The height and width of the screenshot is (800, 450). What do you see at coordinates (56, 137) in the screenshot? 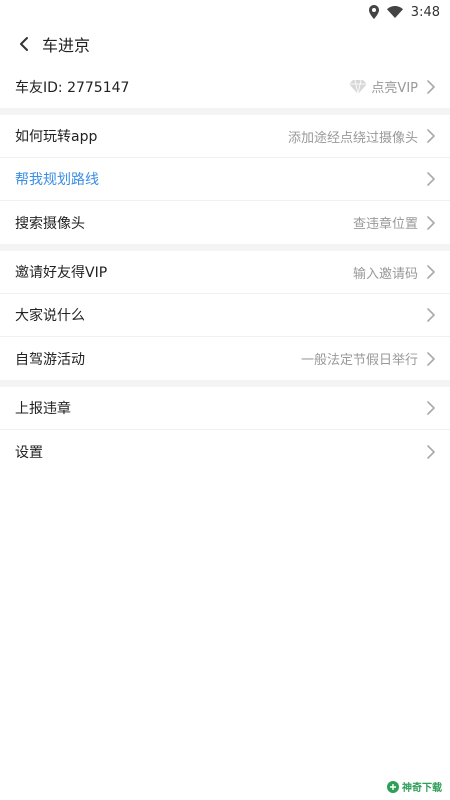
I see `menu-item-label: 如何玩转app` at bounding box center [56, 137].